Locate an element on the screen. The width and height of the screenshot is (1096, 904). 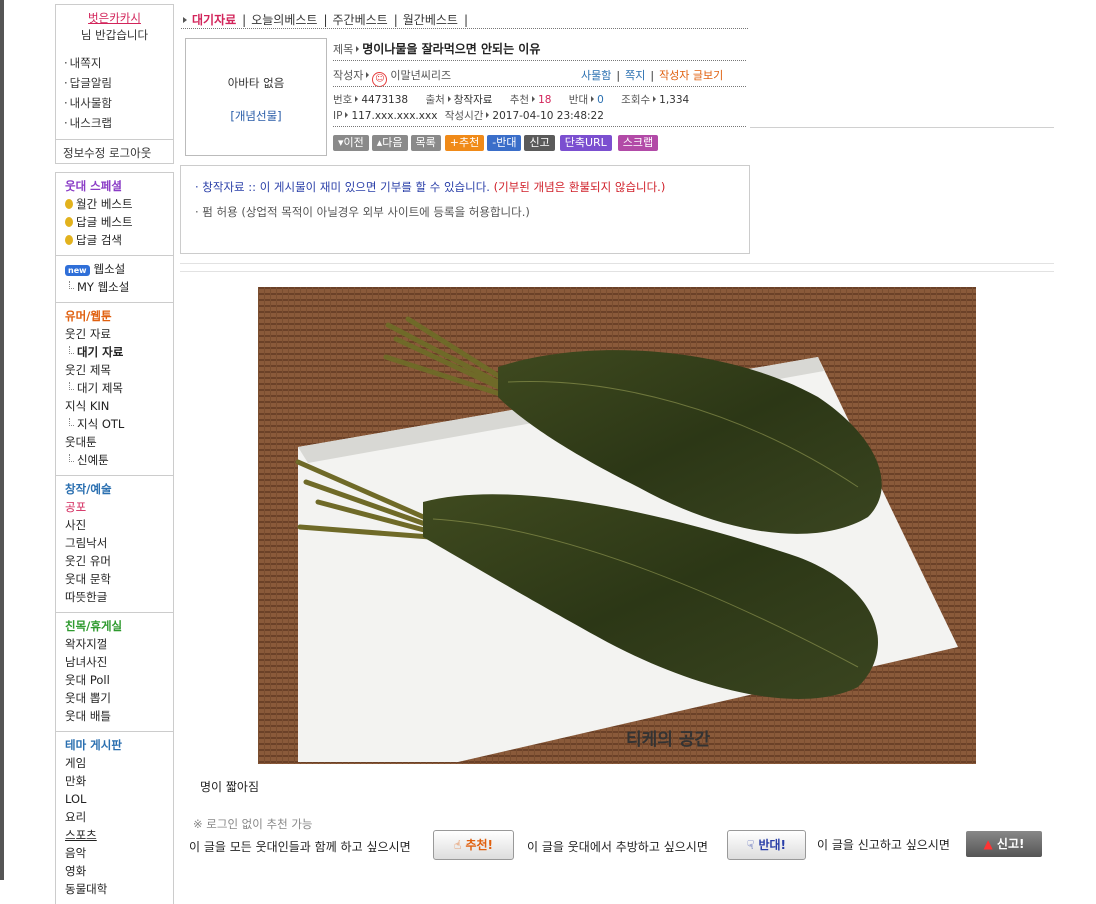
section-special-title: 웃대 스페셜 is located at coordinates (93, 186).